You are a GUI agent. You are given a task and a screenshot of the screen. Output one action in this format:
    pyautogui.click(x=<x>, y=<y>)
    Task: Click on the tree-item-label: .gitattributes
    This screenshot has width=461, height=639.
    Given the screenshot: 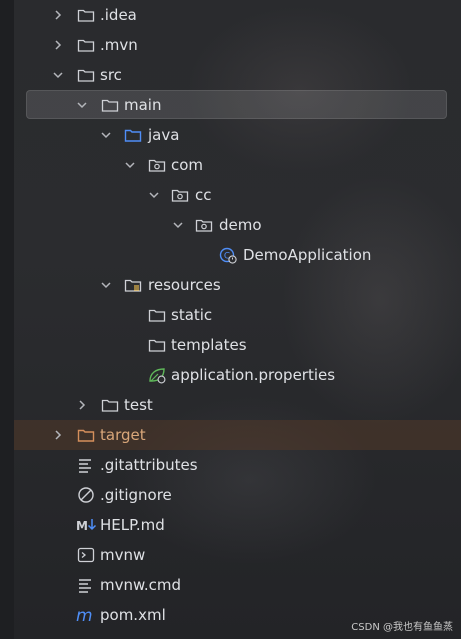 What is the action you would take?
    pyautogui.click(x=149, y=465)
    